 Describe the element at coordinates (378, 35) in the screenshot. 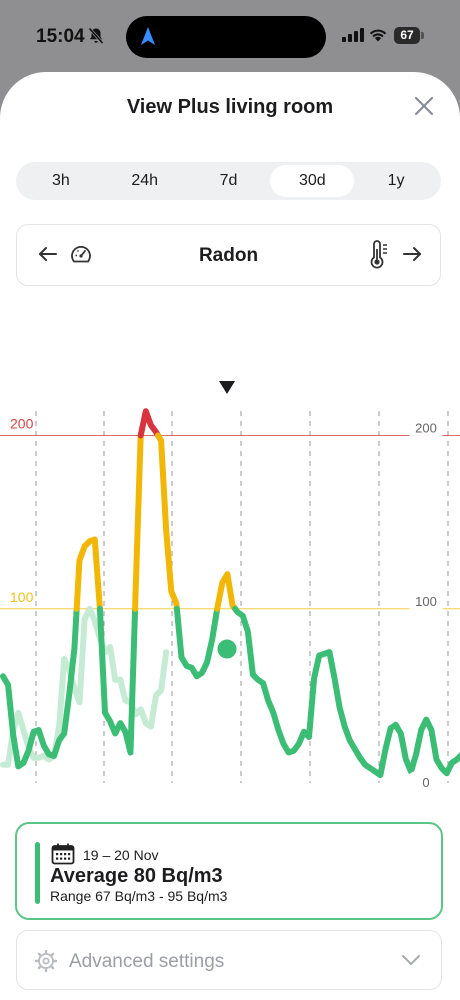

I see `wifi-icon` at that location.